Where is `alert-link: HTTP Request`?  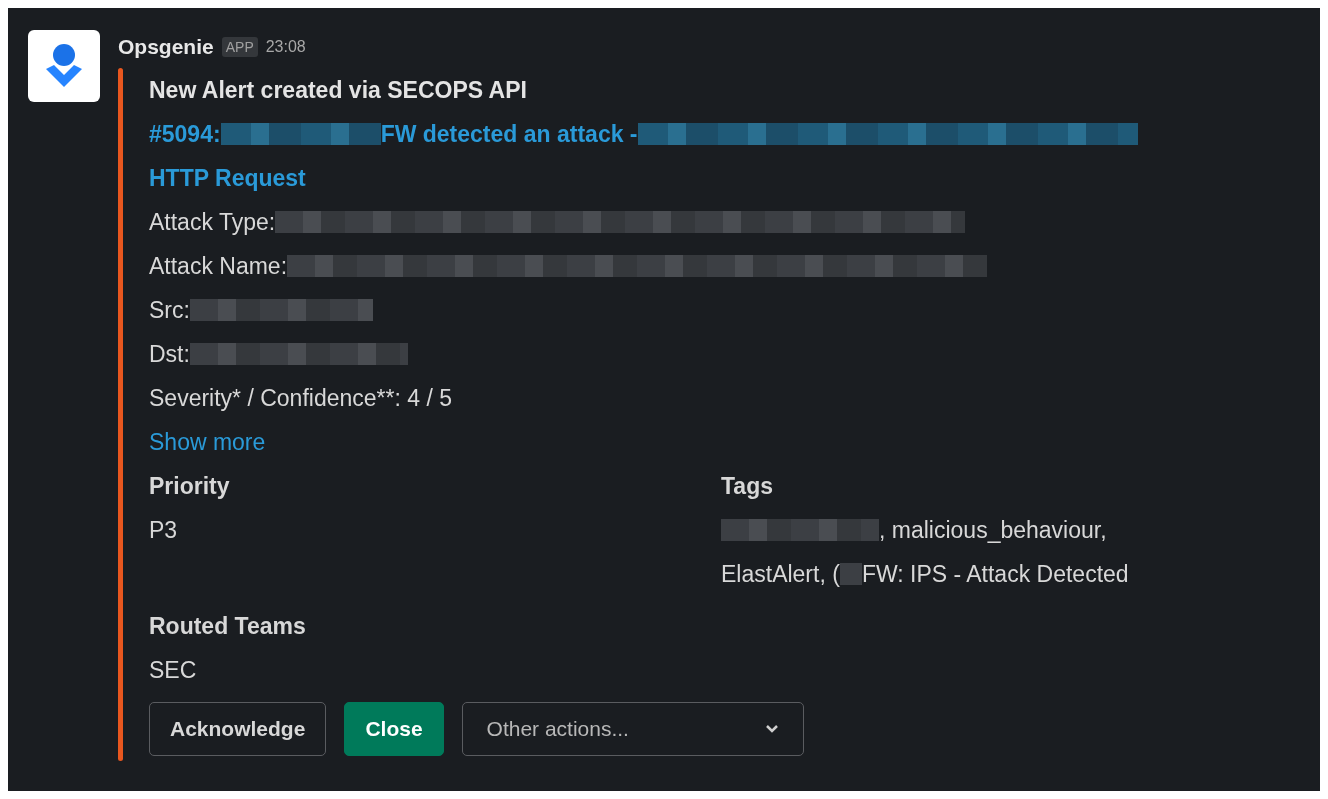 alert-link: HTTP Request is located at coordinates (227, 178).